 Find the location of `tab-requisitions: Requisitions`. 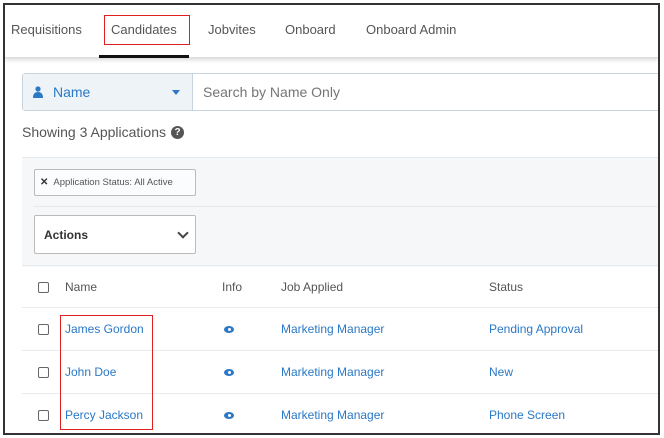

tab-requisitions: Requisitions is located at coordinates (46, 29).